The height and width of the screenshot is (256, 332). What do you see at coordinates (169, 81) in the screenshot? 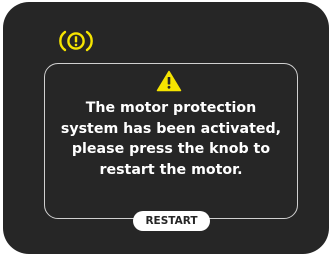
I see `warning-triangle-icon` at bounding box center [169, 81].